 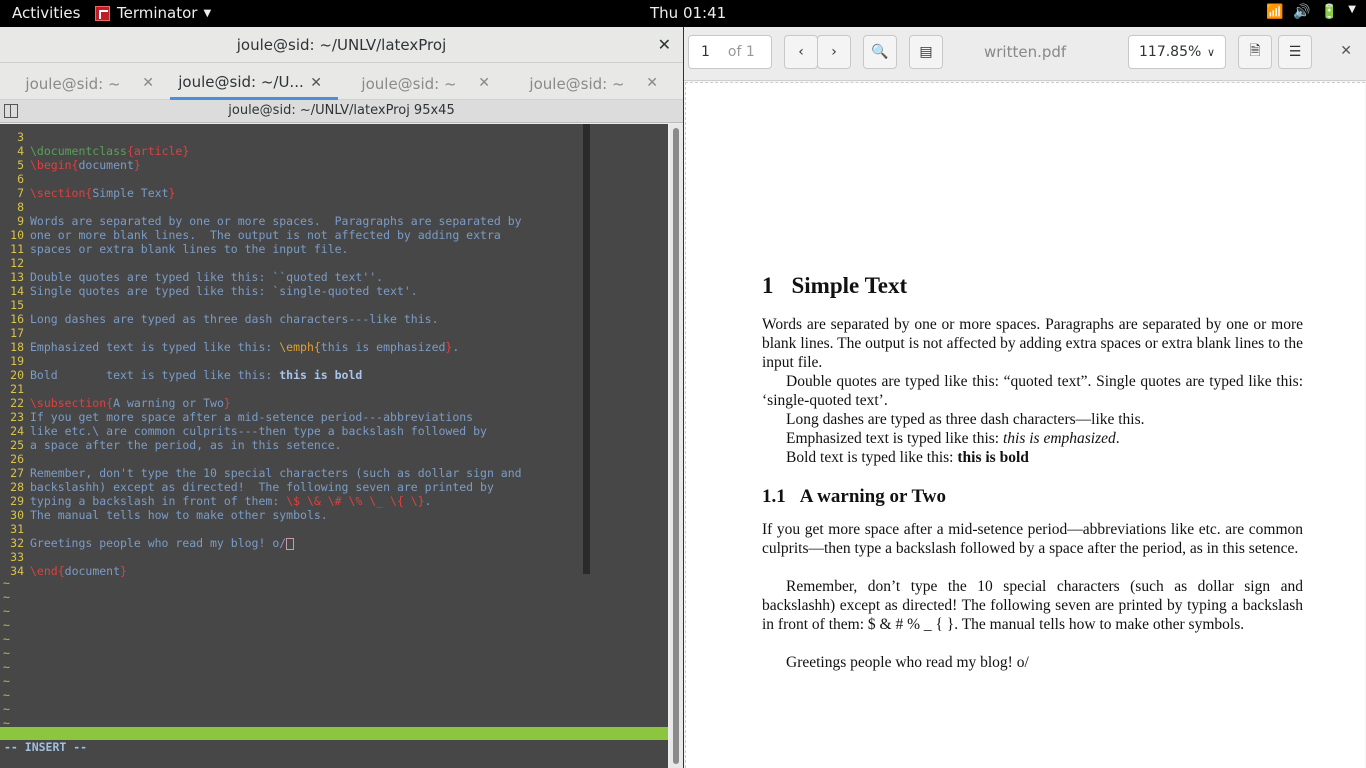 I want to click on page-current: 1, so click(x=705, y=52).